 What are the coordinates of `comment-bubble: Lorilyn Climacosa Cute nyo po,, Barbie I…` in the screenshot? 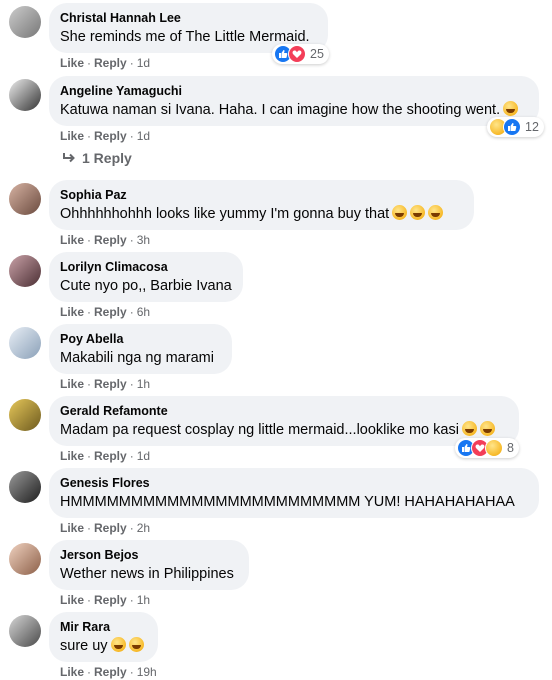 It's located at (146, 277).